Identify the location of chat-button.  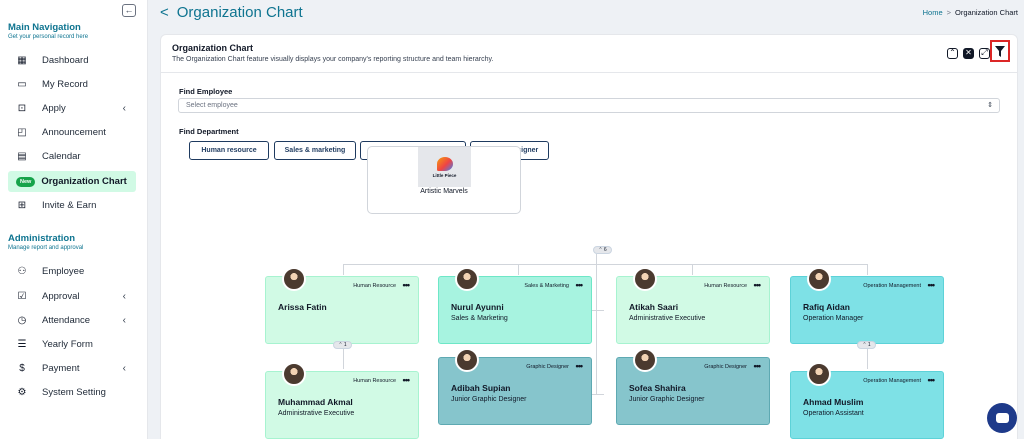
(1002, 418).